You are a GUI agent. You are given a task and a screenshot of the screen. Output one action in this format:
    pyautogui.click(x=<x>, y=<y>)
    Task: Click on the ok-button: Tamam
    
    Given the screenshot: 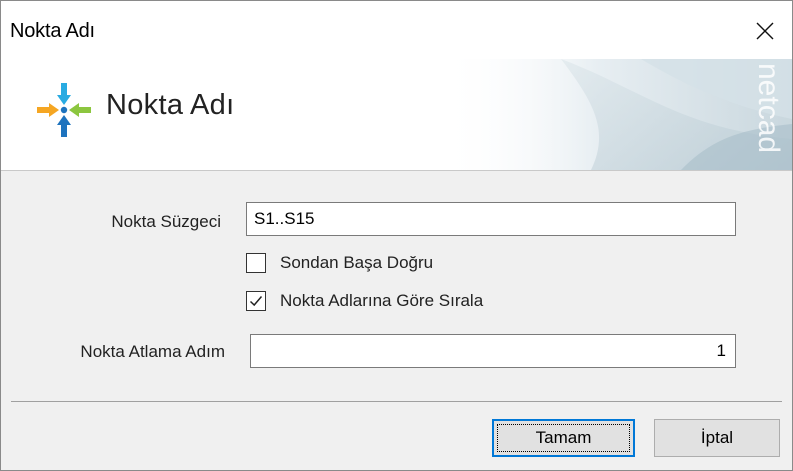 What is the action you would take?
    pyautogui.click(x=563, y=438)
    